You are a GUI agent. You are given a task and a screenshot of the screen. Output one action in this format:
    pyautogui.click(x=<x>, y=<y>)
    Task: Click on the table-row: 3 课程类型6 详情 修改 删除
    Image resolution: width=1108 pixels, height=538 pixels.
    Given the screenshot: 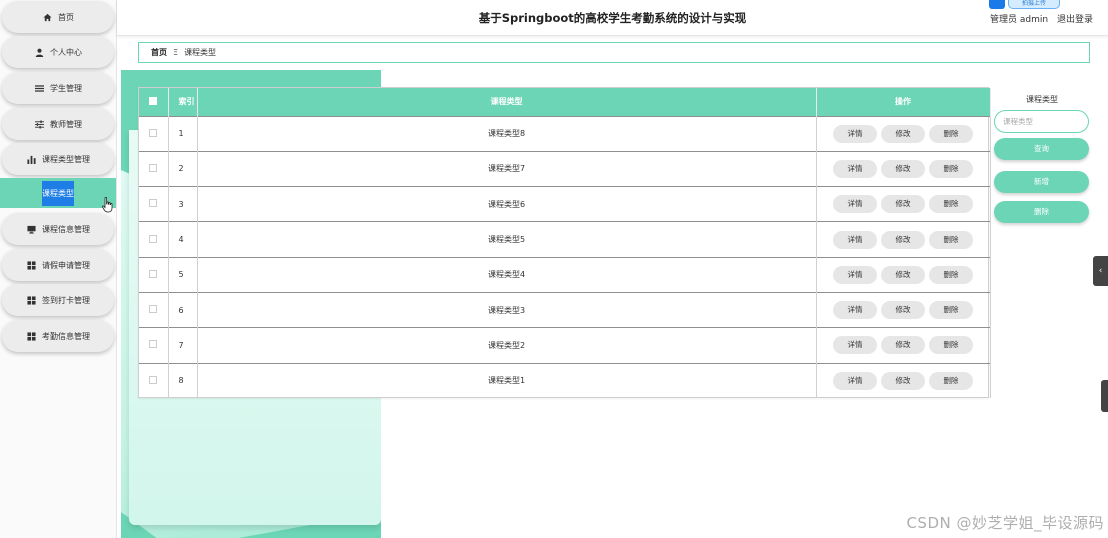 What is the action you would take?
    pyautogui.click(x=565, y=204)
    